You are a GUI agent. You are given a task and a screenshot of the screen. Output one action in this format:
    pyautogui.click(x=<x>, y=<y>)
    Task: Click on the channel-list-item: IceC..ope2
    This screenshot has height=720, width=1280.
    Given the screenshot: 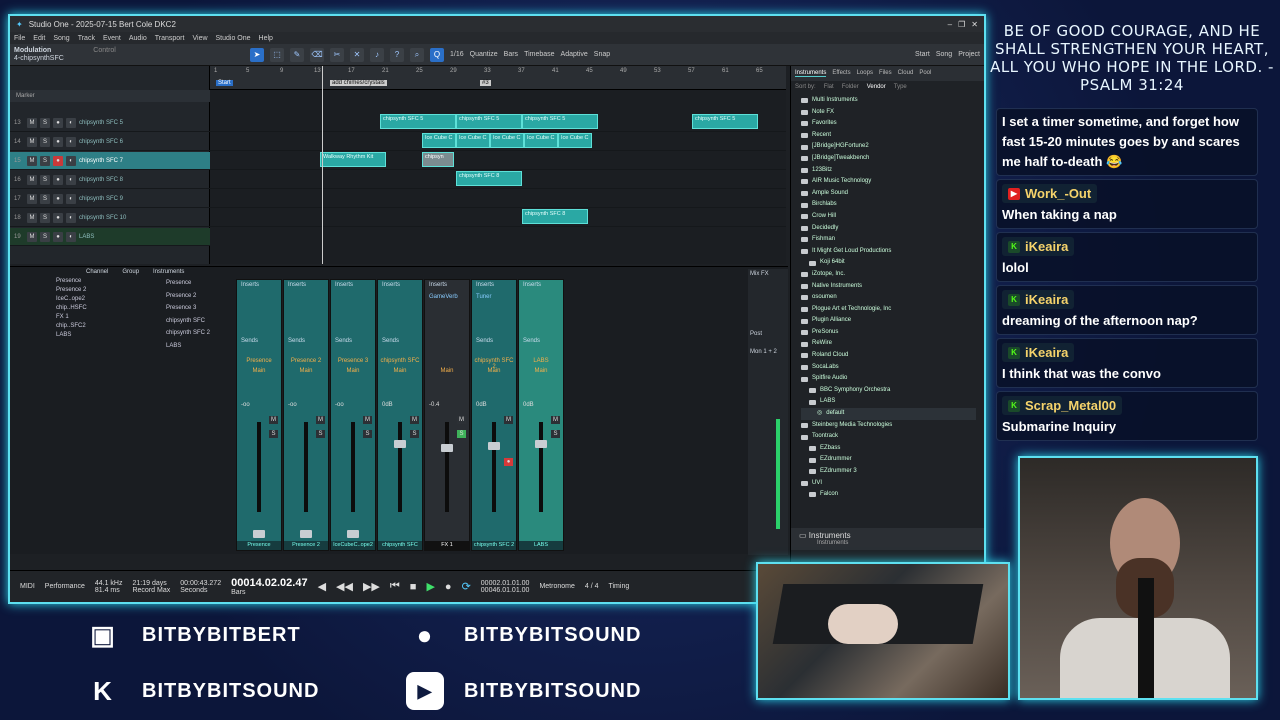 What is the action you would take?
    pyautogui.click(x=111, y=299)
    